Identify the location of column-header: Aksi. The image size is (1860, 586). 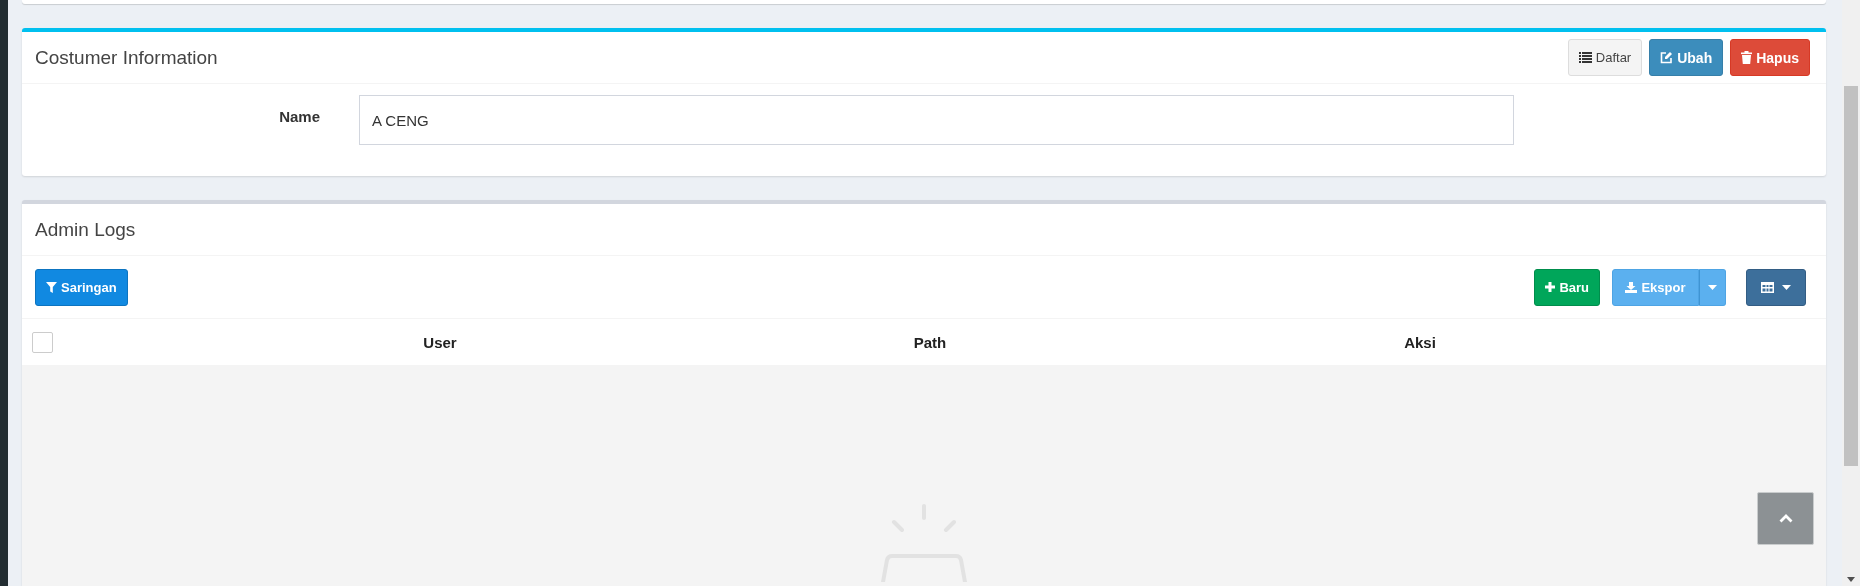
(1420, 342).